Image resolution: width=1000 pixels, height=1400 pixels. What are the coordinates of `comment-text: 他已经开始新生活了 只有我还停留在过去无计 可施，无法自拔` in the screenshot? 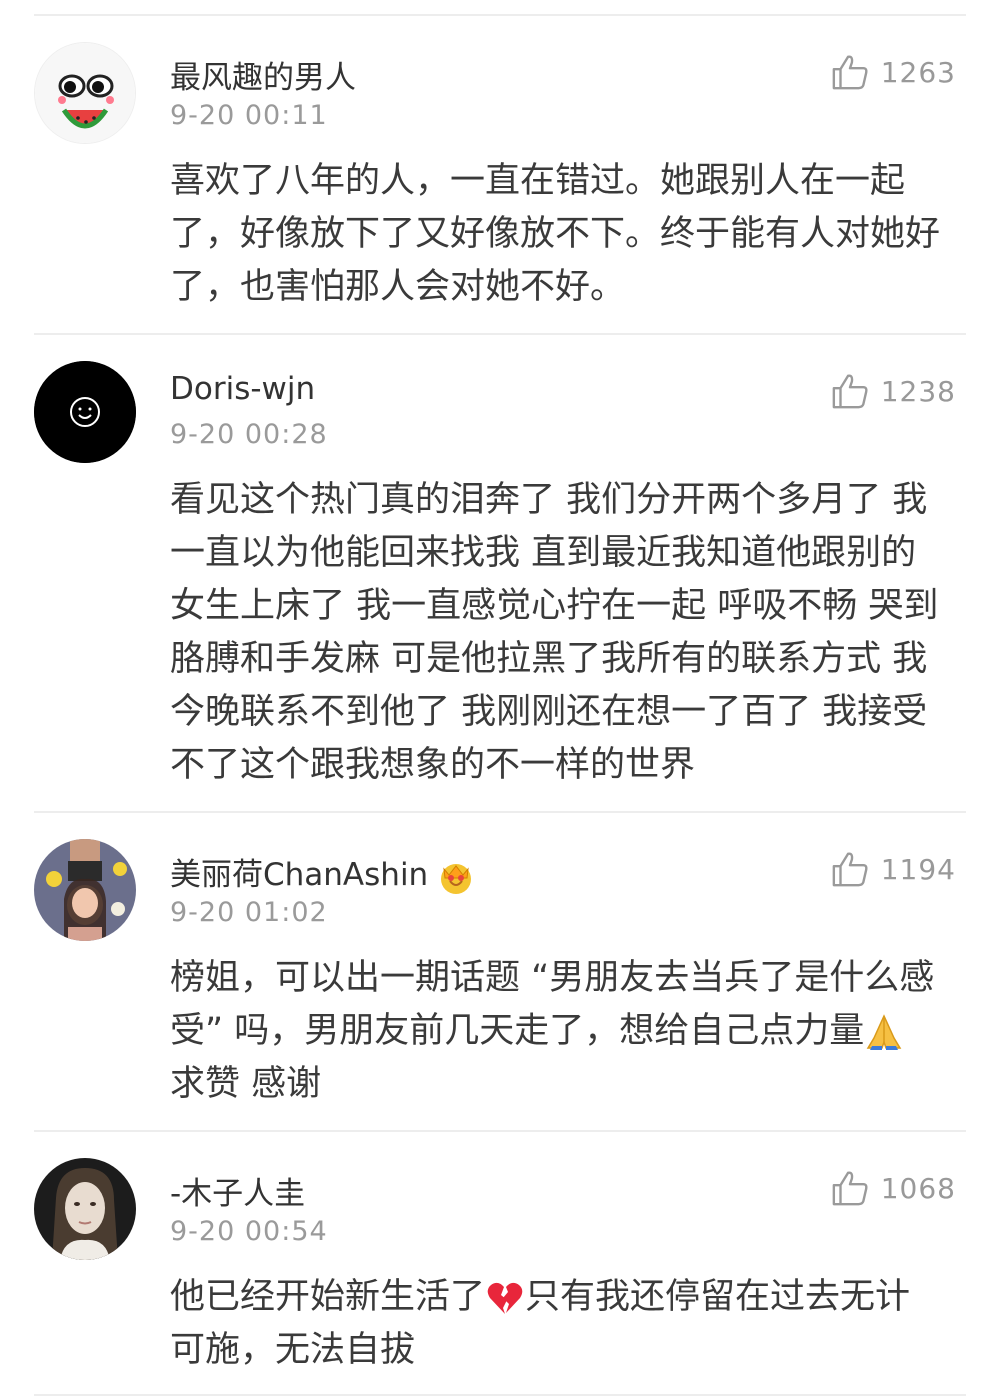 It's located at (570, 1324).